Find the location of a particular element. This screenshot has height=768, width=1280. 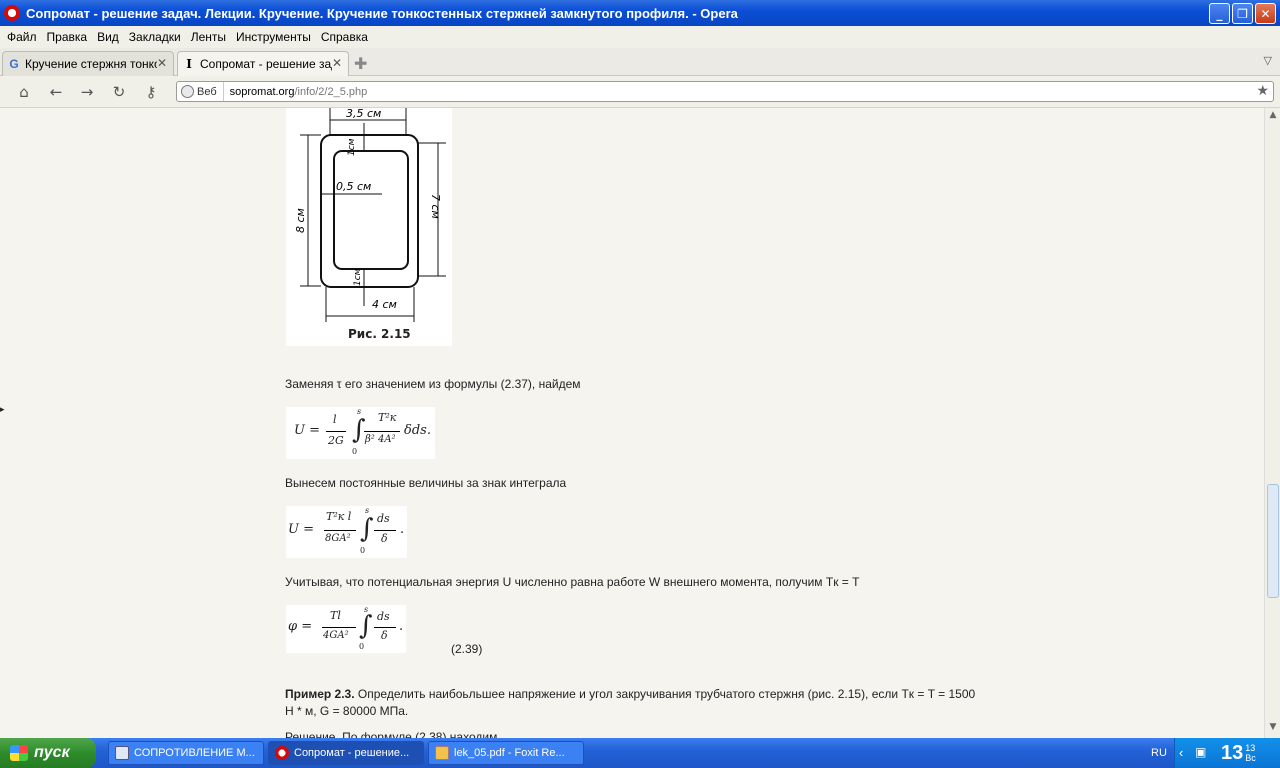

tab-sopromat: I Сопромат - решение задач ✕ is located at coordinates (263, 63).